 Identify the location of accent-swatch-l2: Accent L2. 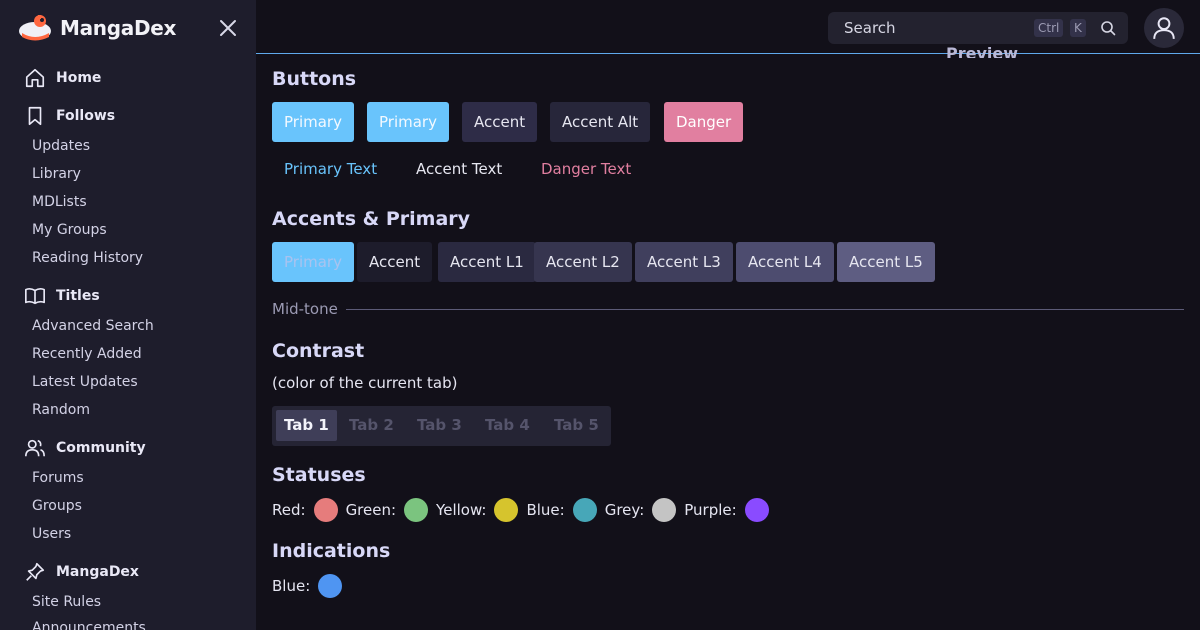
(583, 262).